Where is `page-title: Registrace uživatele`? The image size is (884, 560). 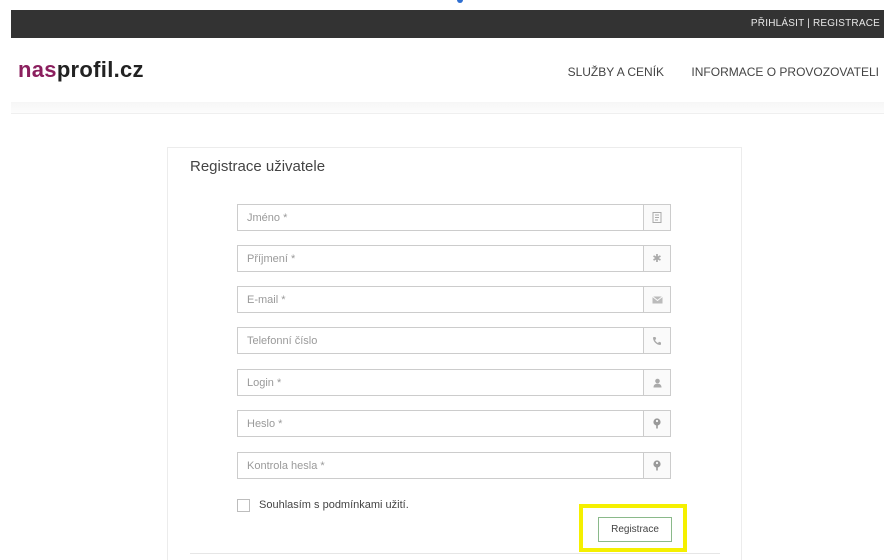
page-title: Registrace uživatele is located at coordinates (258, 166).